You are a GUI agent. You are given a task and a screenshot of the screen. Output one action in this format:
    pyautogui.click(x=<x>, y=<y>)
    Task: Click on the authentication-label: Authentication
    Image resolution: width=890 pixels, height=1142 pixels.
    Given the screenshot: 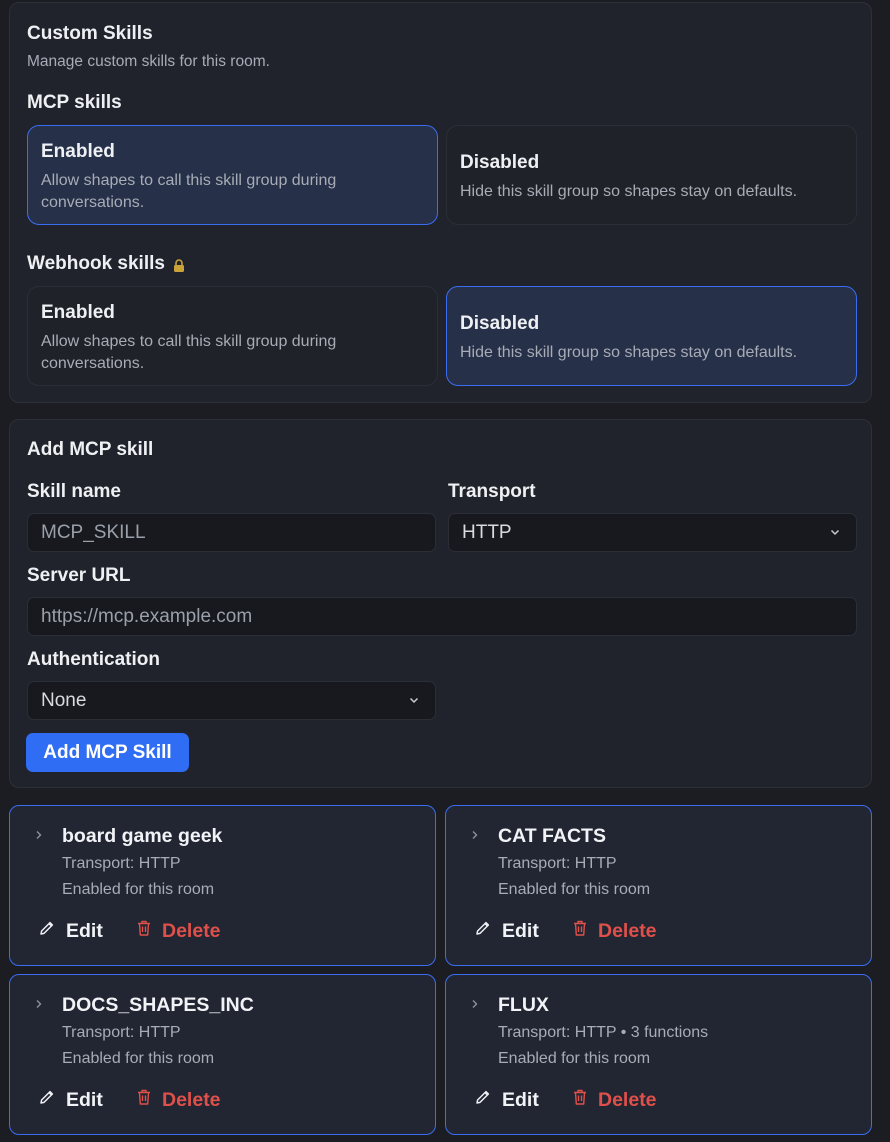 What is the action you would take?
    pyautogui.click(x=93, y=659)
    